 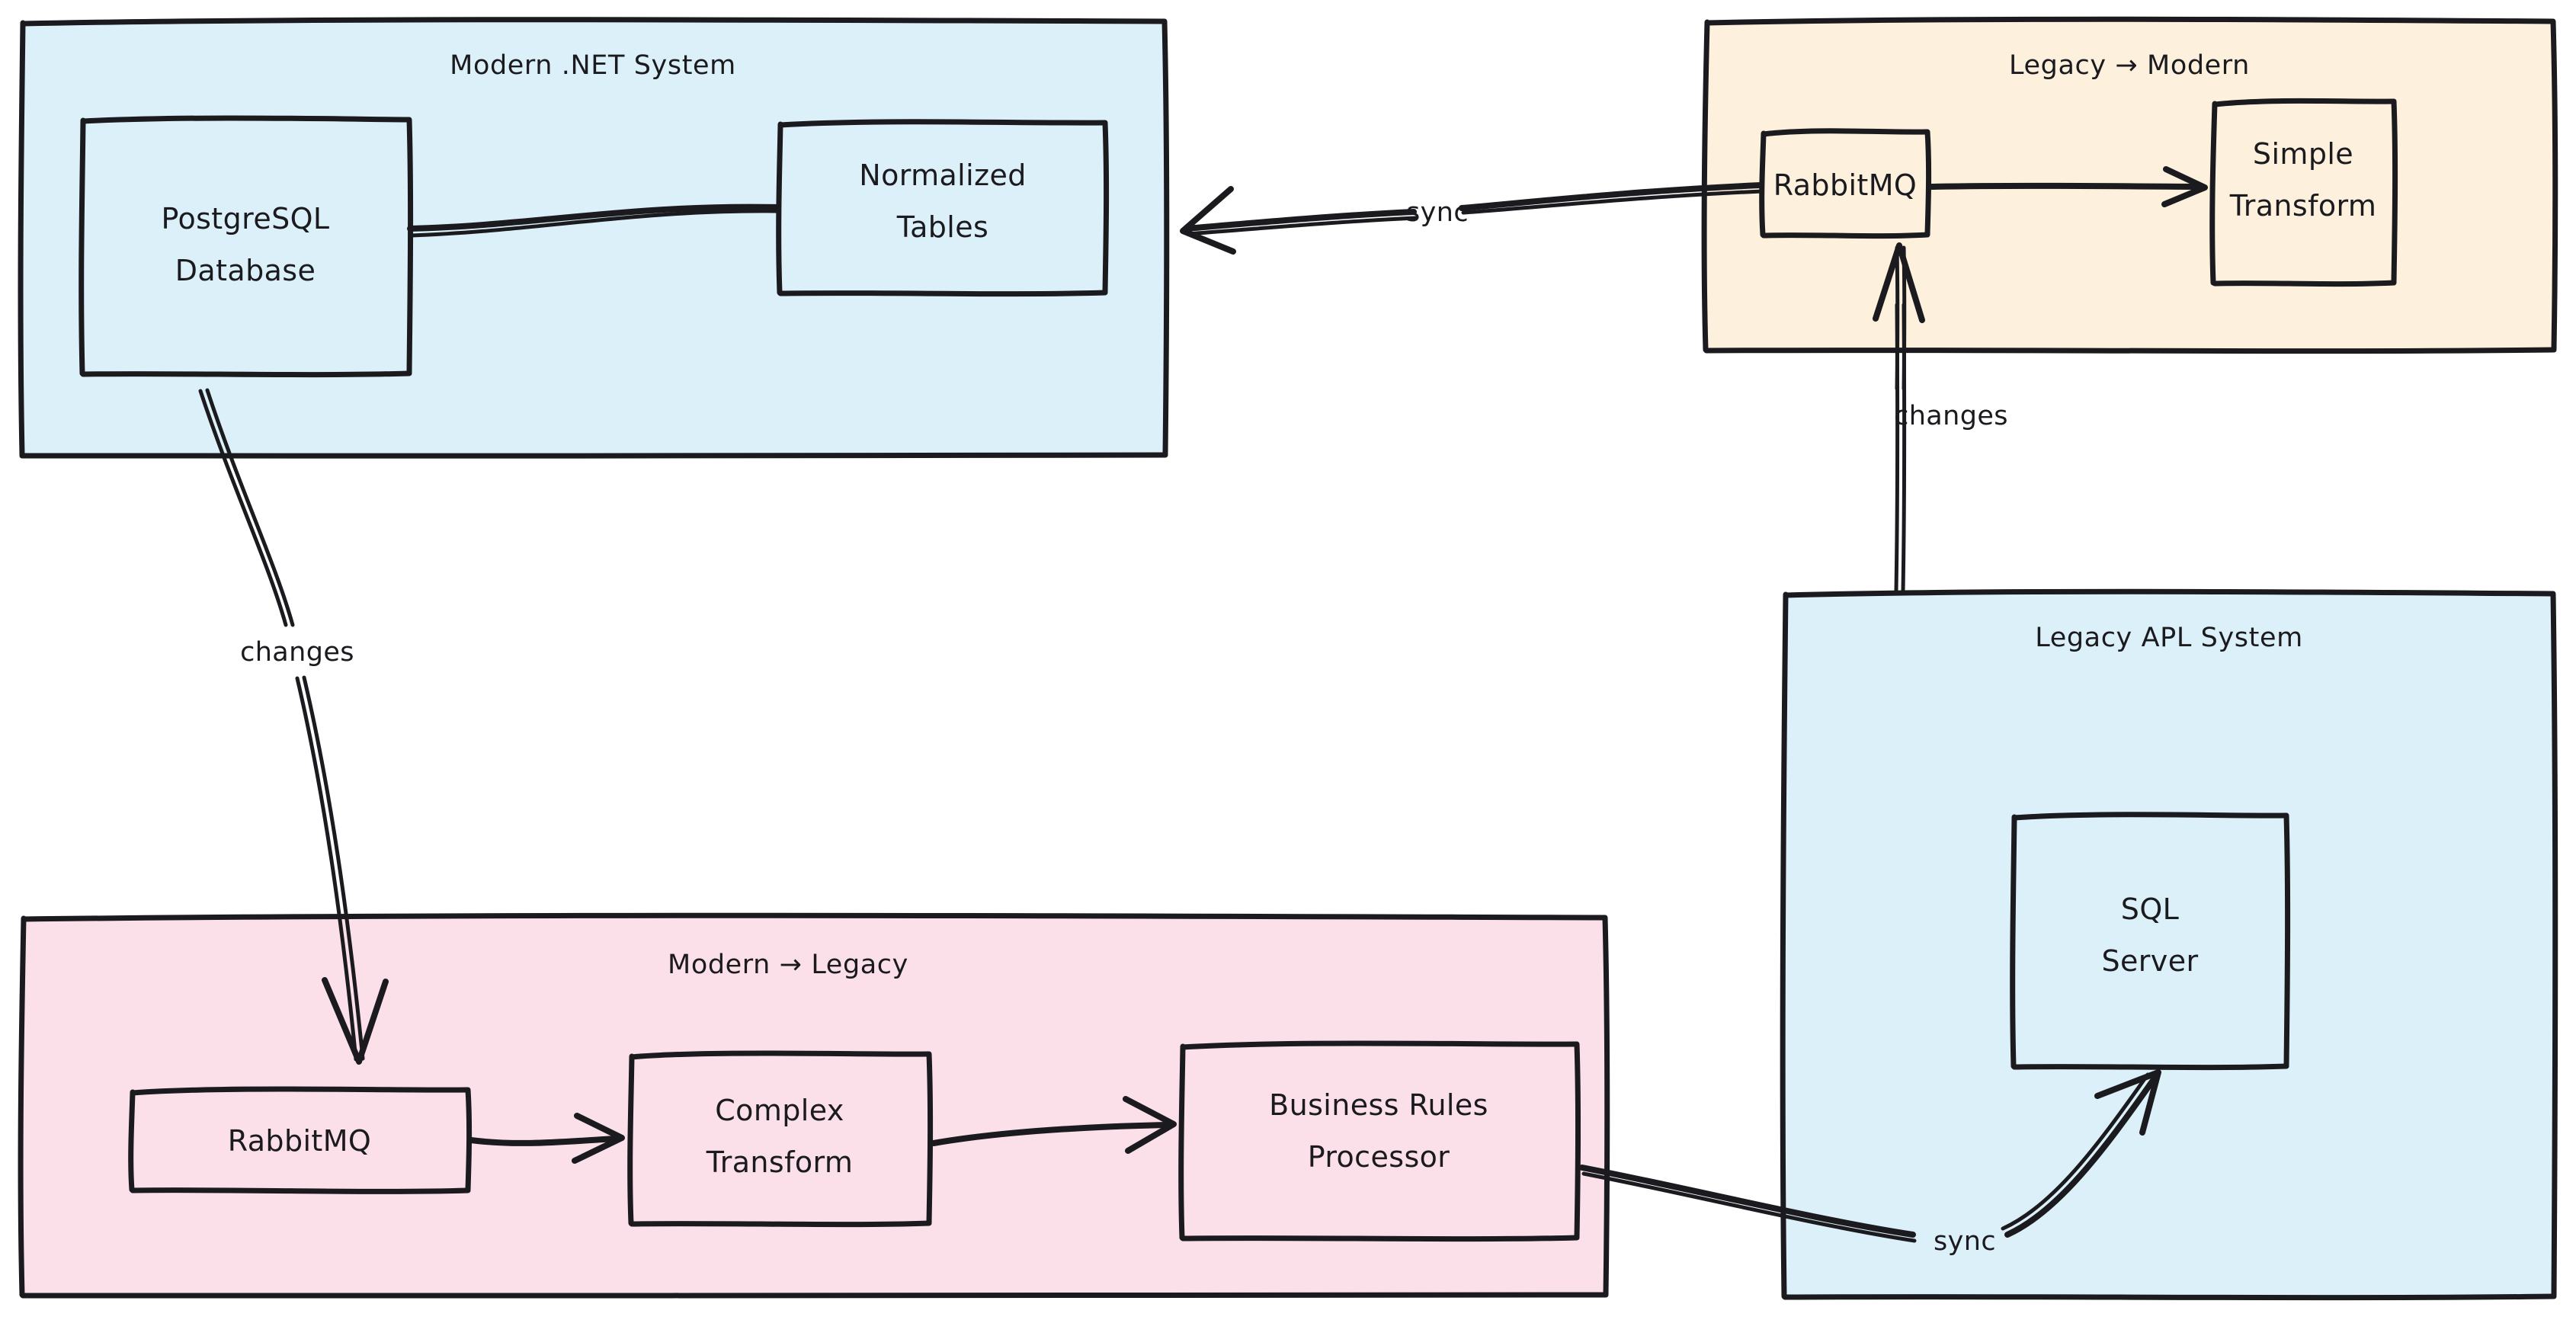 I want to click on business-rules-left-edge, so click(x=1182, y=1142).